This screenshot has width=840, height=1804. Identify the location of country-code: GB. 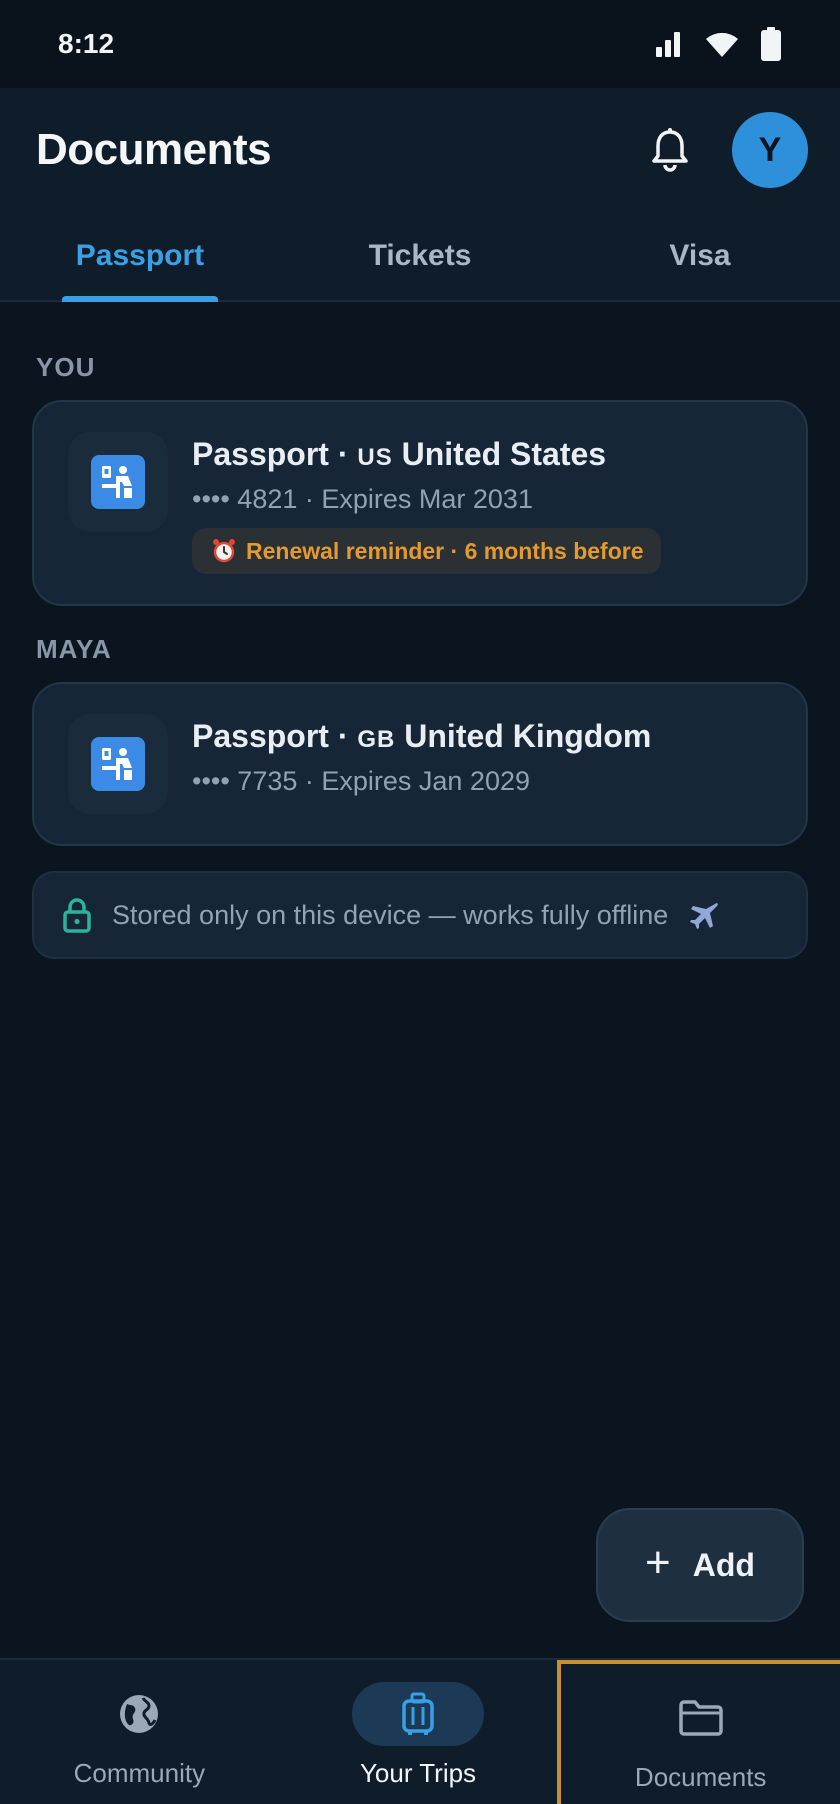
(376, 739).